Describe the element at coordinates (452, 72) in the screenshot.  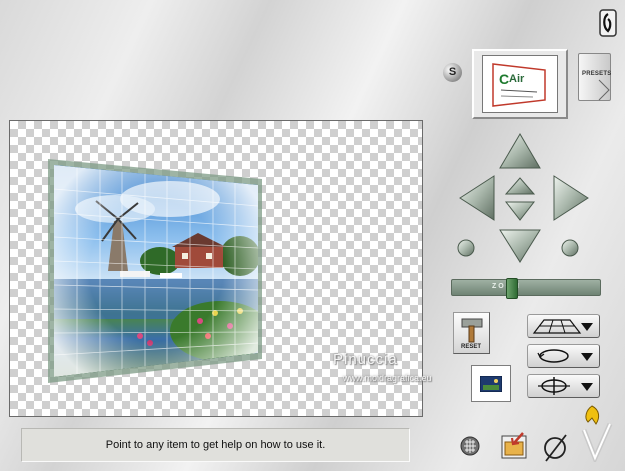
I see `title-badge: S` at that location.